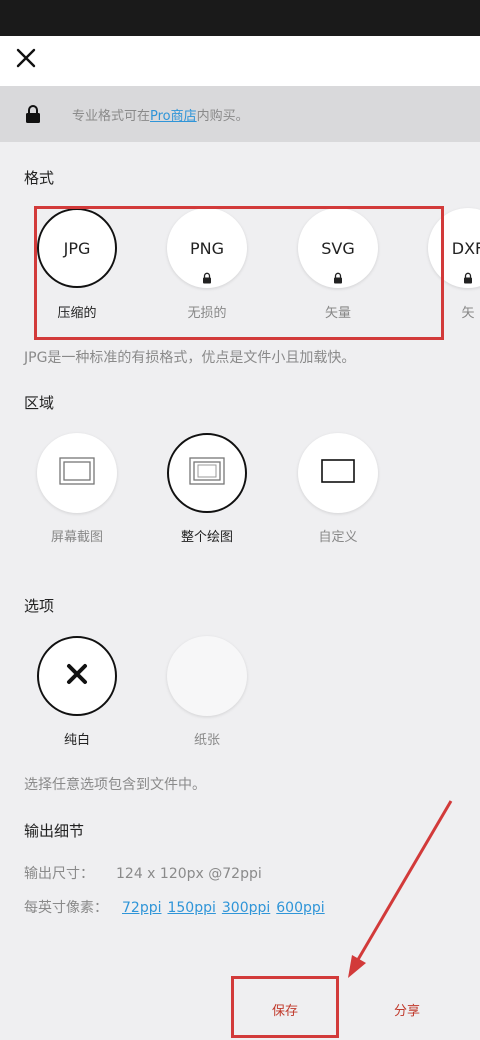  Describe the element at coordinates (400, 889) in the screenshot. I see `annotation-arrow` at that location.